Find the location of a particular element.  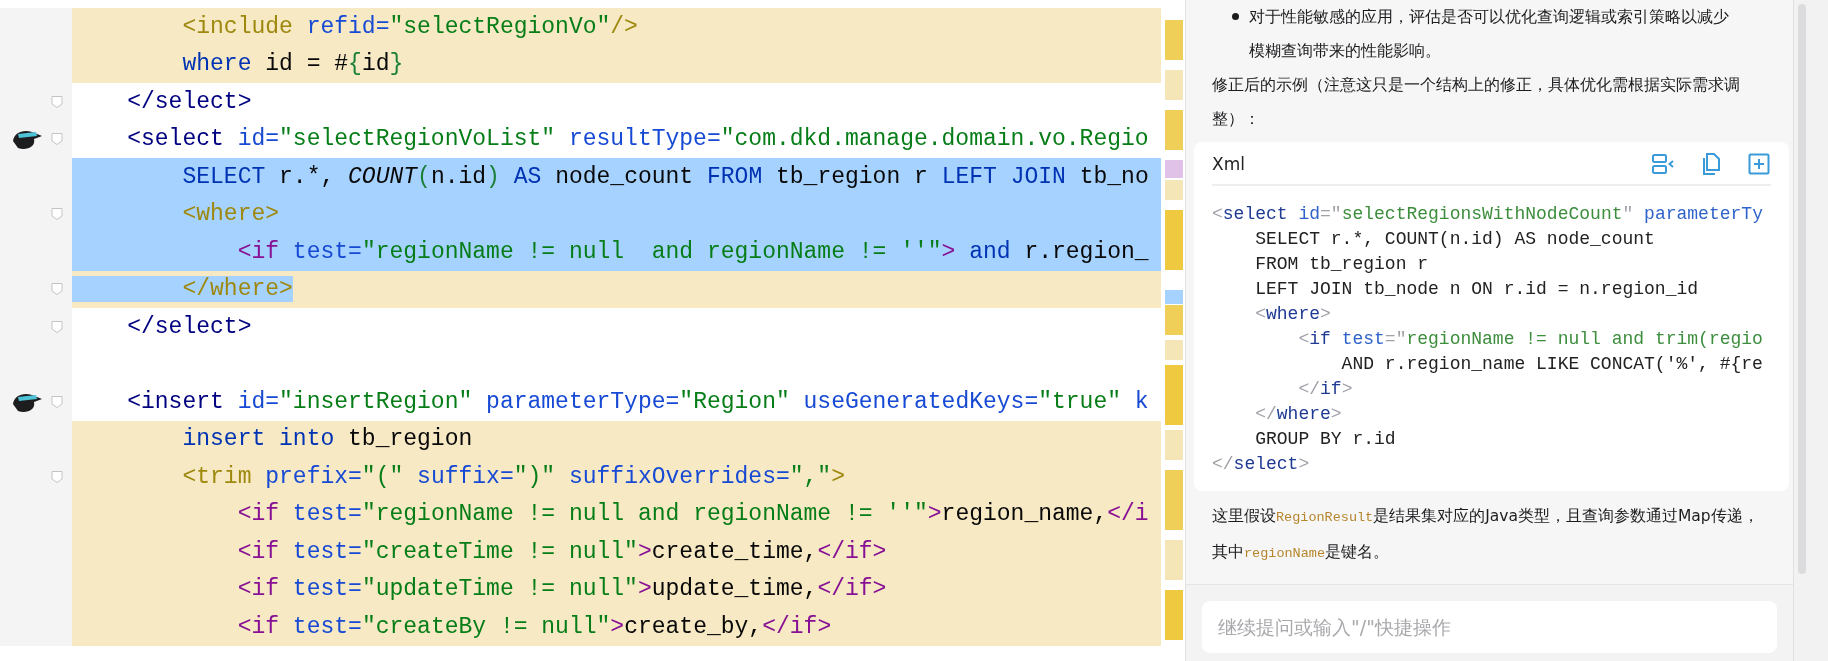

code-line: <where> is located at coordinates (1293, 314).